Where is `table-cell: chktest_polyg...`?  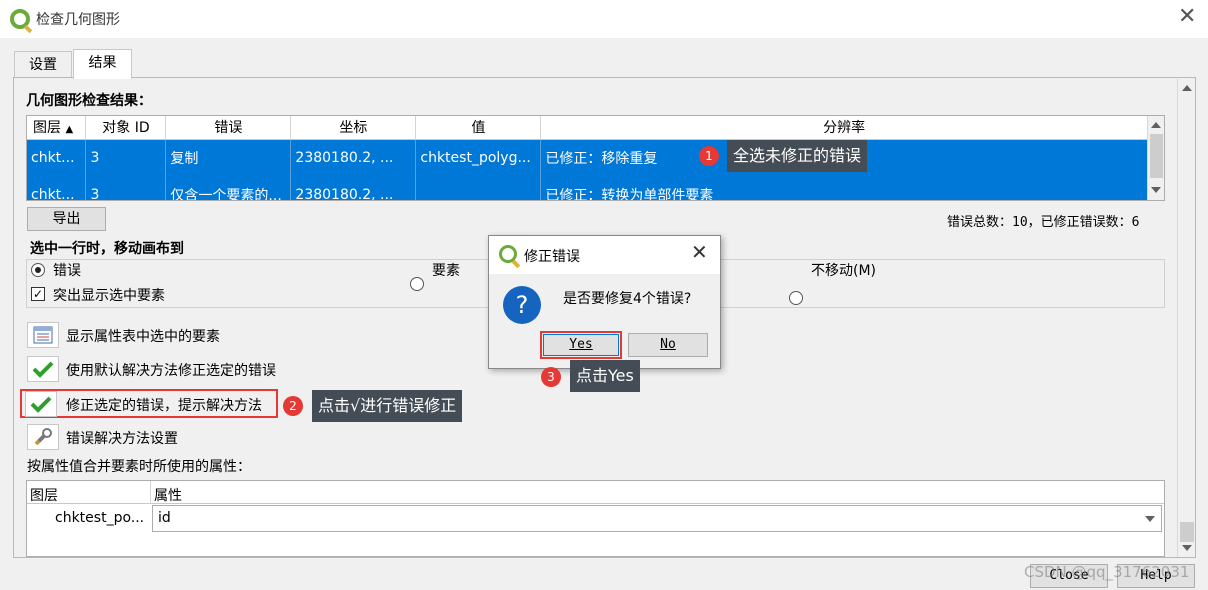 table-cell: chktest_polyg... is located at coordinates (478, 157).